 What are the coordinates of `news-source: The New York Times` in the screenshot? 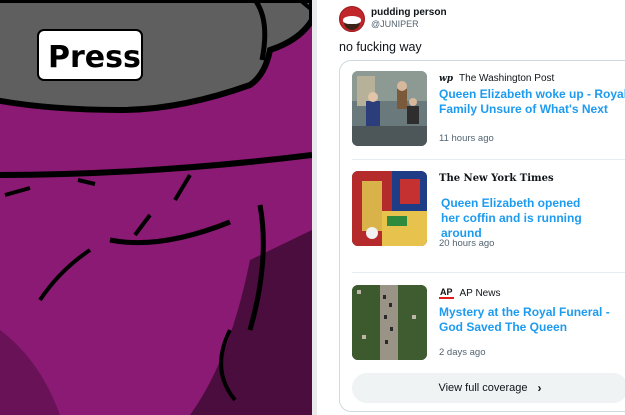 It's located at (499, 178).